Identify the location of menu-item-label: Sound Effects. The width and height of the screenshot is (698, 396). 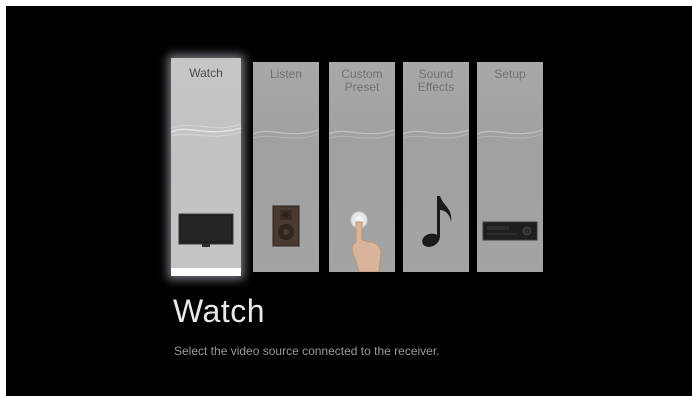
(436, 80).